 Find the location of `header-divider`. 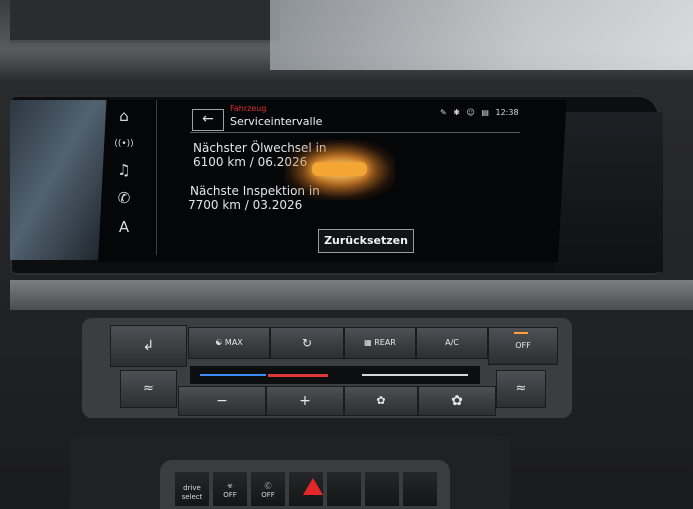

header-divider is located at coordinates (355, 132).